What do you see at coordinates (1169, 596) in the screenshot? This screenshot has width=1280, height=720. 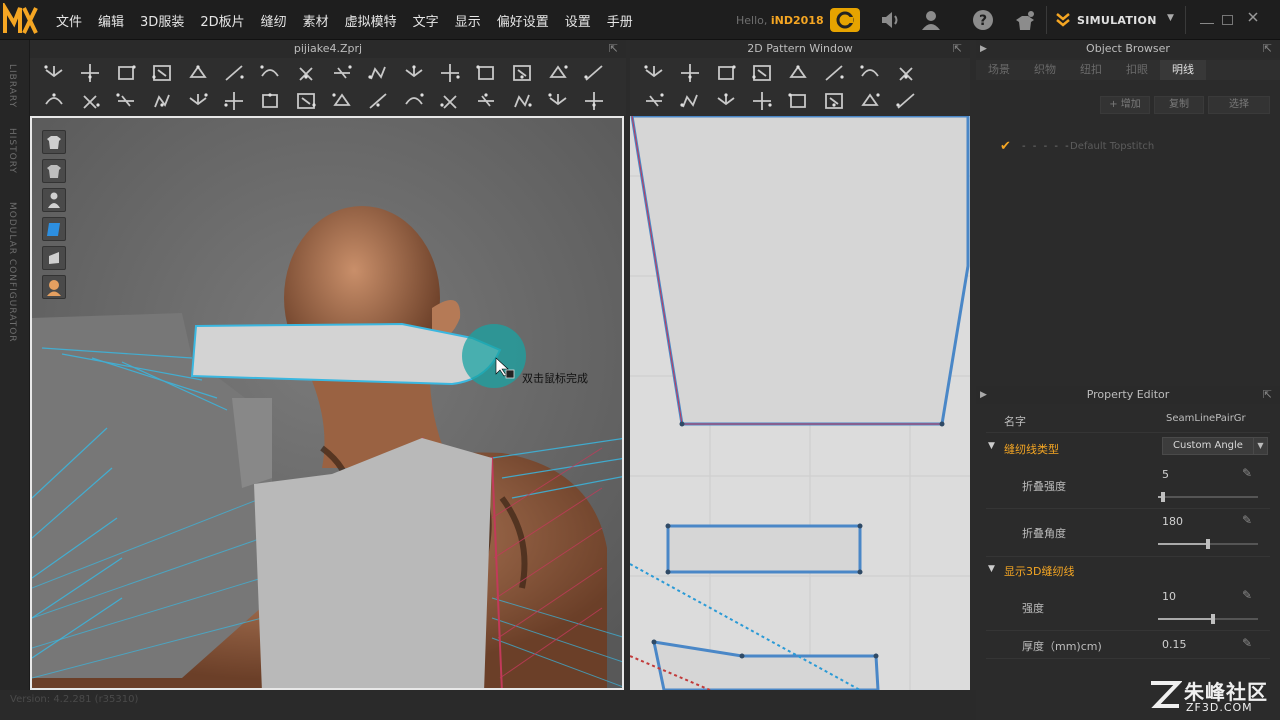 I see `strength-value: 10` at bounding box center [1169, 596].